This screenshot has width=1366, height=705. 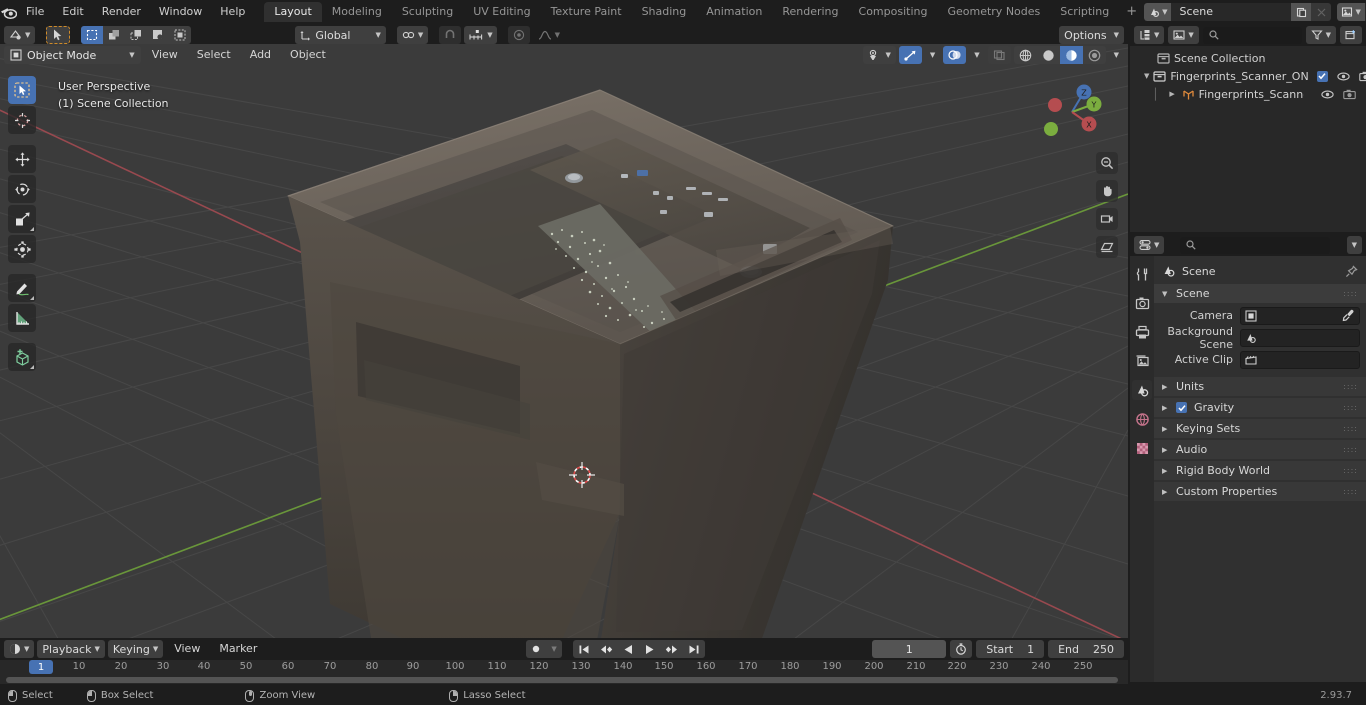 I want to click on menu-help: Help, so click(x=232, y=12).